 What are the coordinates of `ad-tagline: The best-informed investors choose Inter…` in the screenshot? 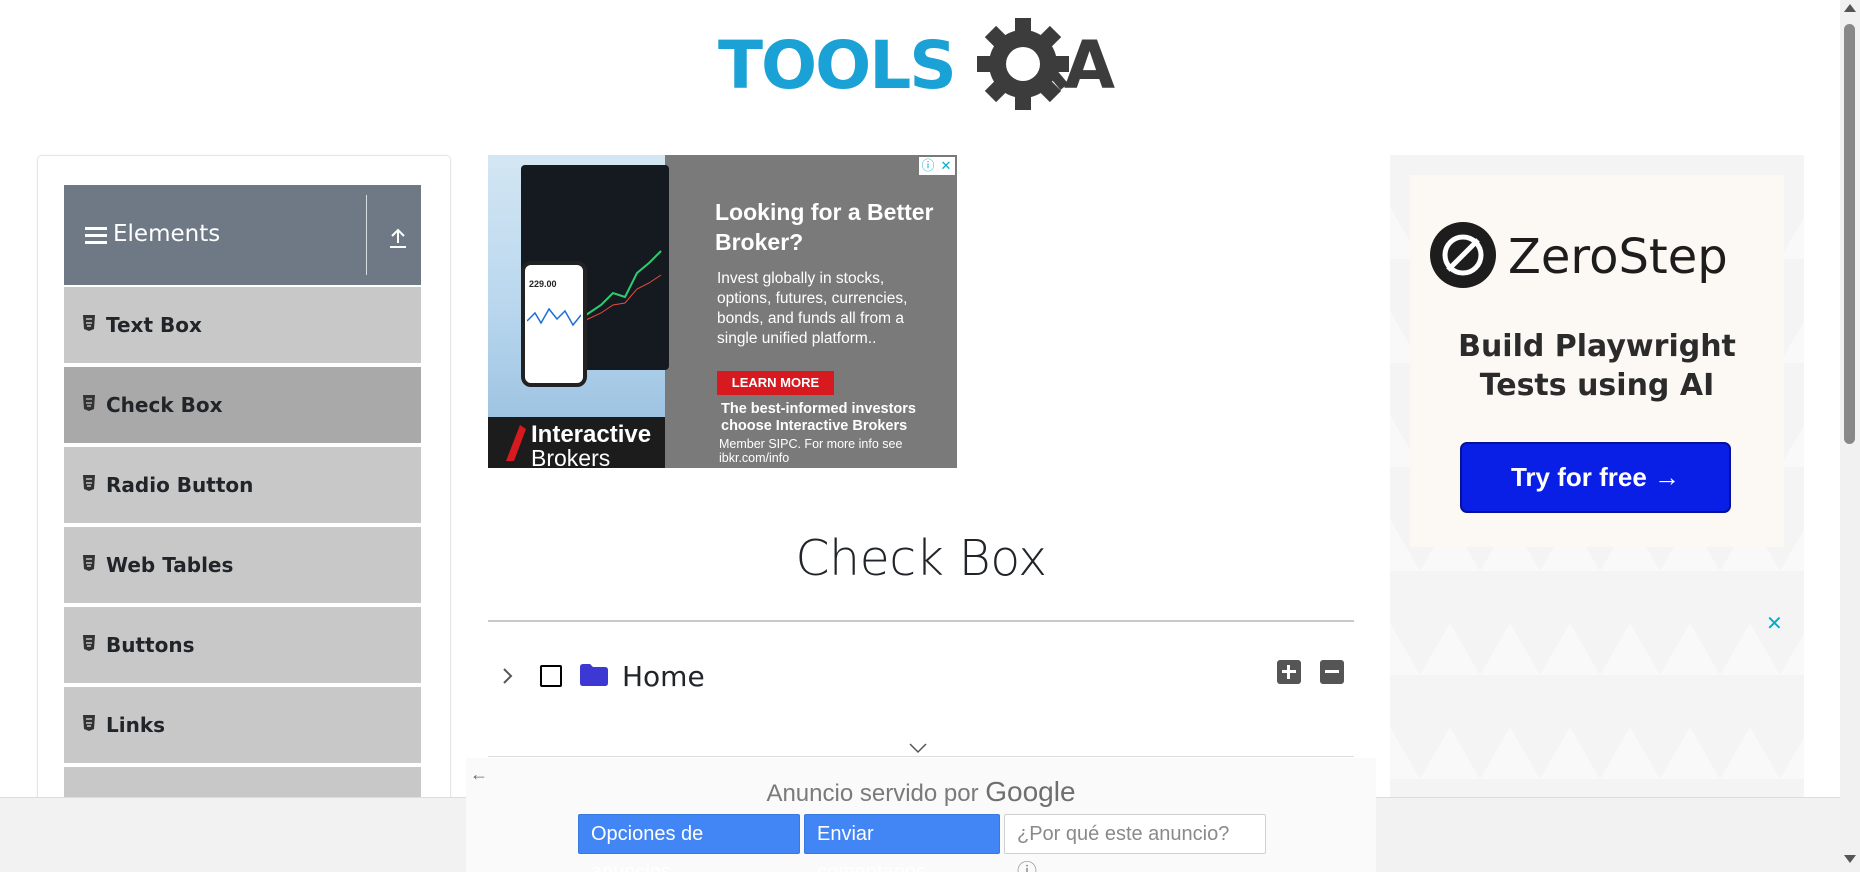 It's located at (818, 417).